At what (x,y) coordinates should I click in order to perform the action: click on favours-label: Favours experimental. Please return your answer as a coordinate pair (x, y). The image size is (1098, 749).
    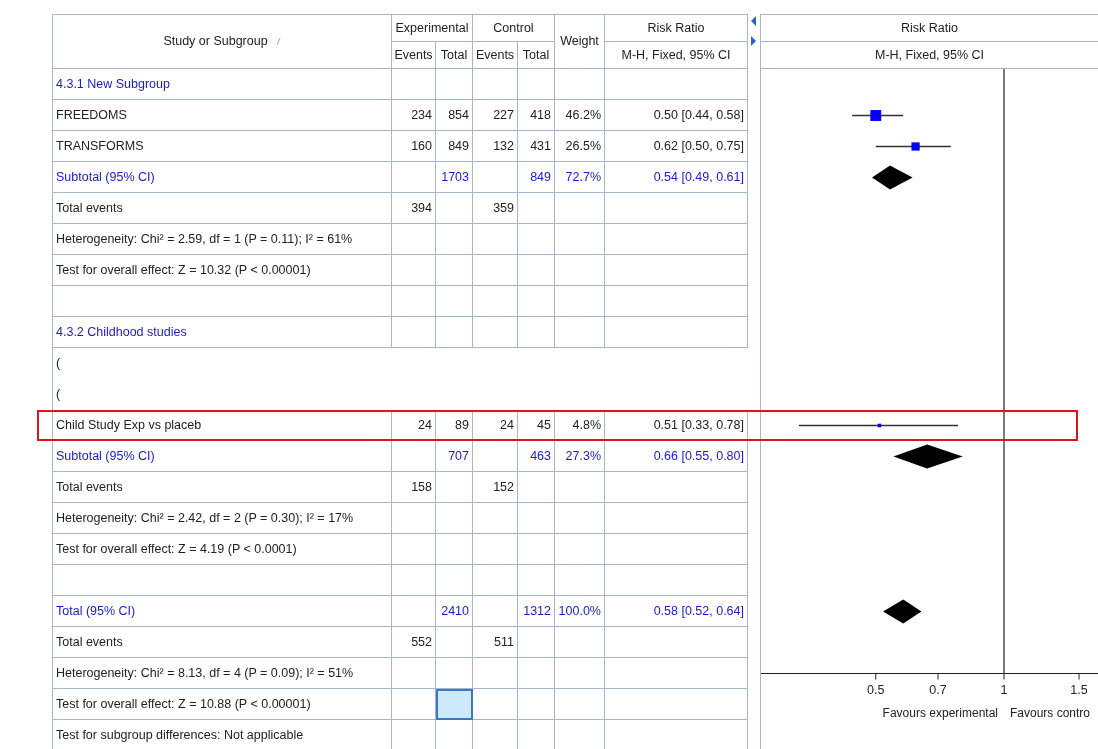
    Looking at the image, I should click on (940, 712).